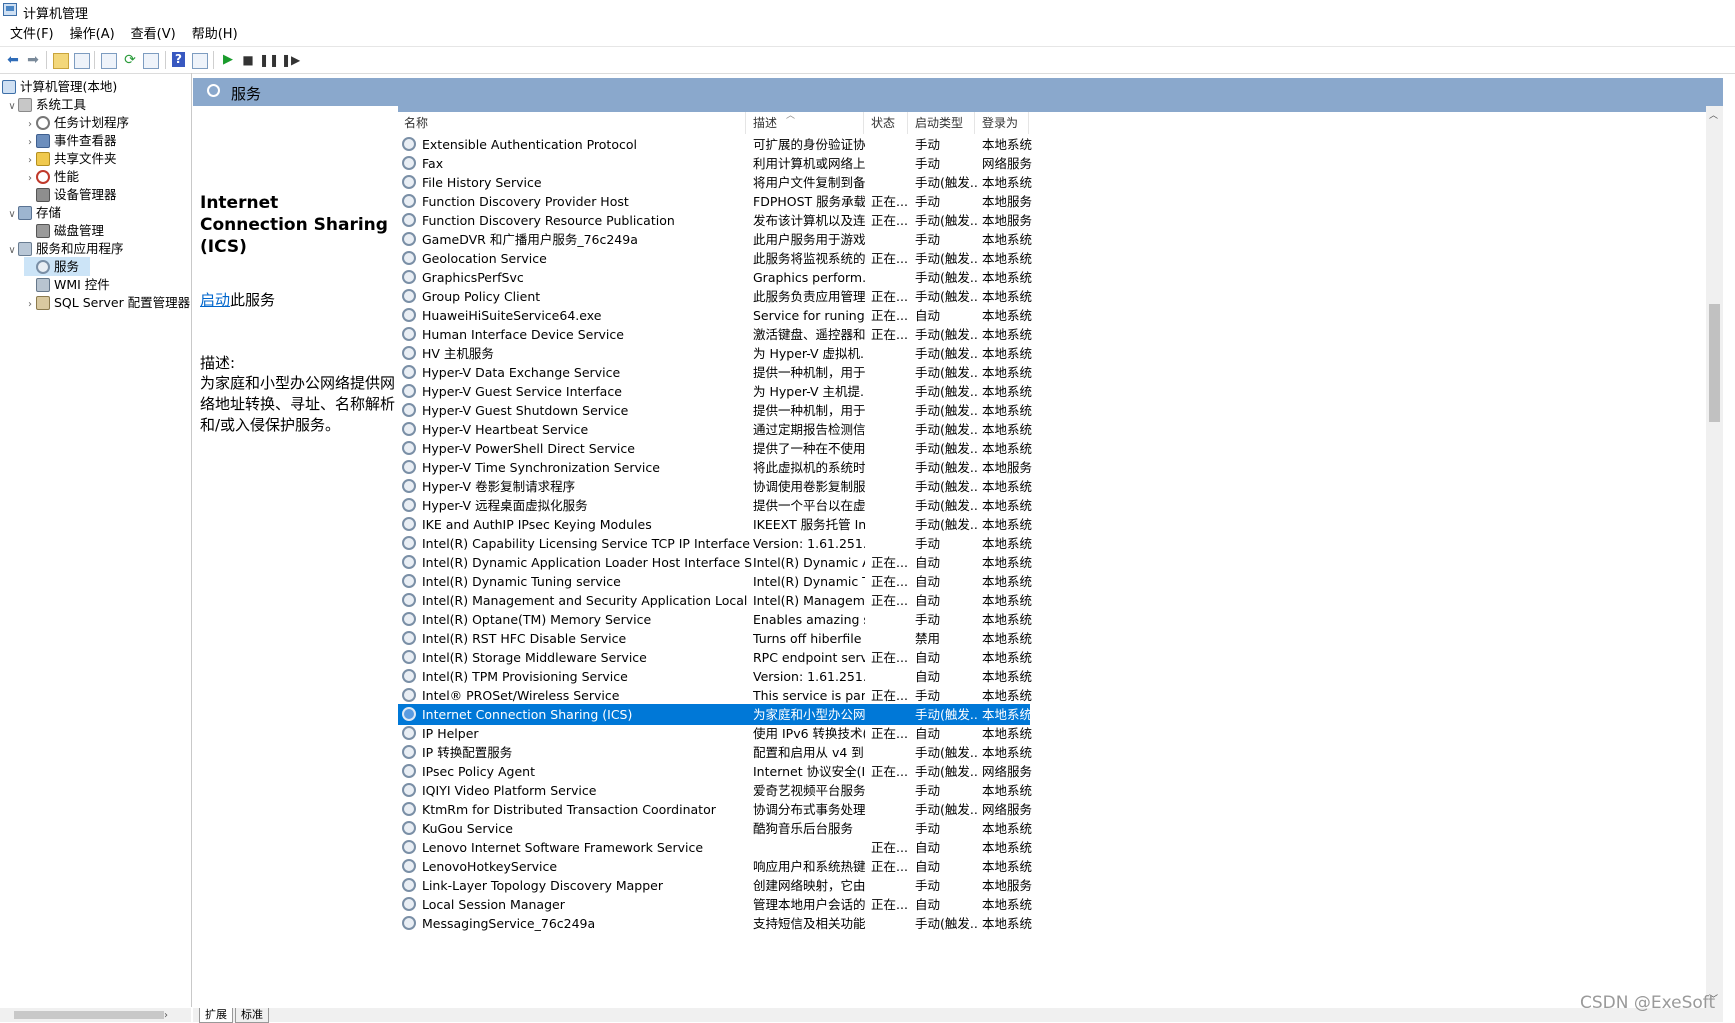 Image resolution: width=1735 pixels, height=1023 pixels. I want to click on tree-item-services-applications: ∨ 服务和应用程序, so click(65, 248).